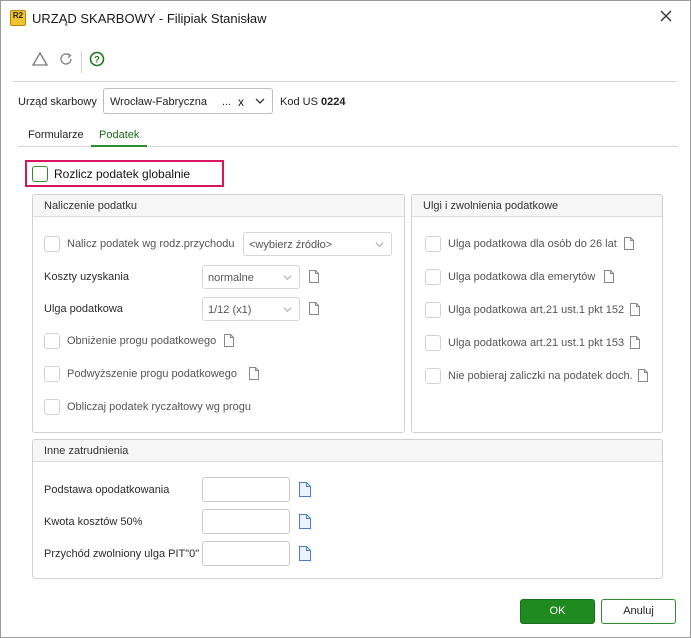 Image resolution: width=691 pixels, height=638 pixels. What do you see at coordinates (158, 102) in the screenshot?
I see `us-select-value: Wrocław-Fabryczna` at bounding box center [158, 102].